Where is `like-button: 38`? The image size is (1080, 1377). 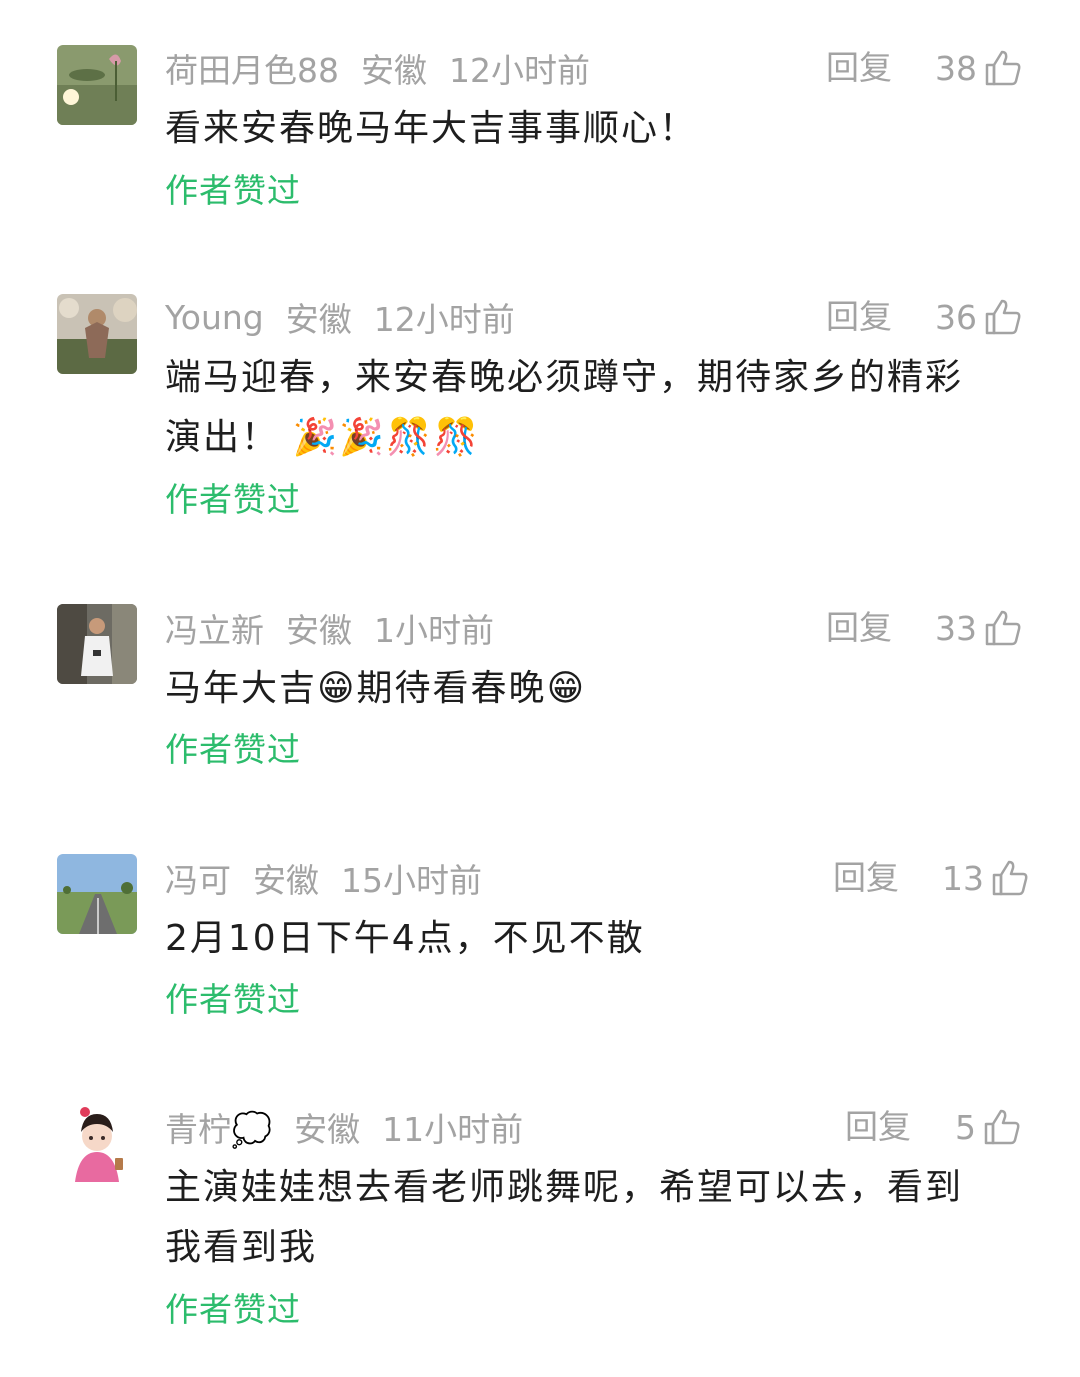 like-button: 38 is located at coordinates (979, 68).